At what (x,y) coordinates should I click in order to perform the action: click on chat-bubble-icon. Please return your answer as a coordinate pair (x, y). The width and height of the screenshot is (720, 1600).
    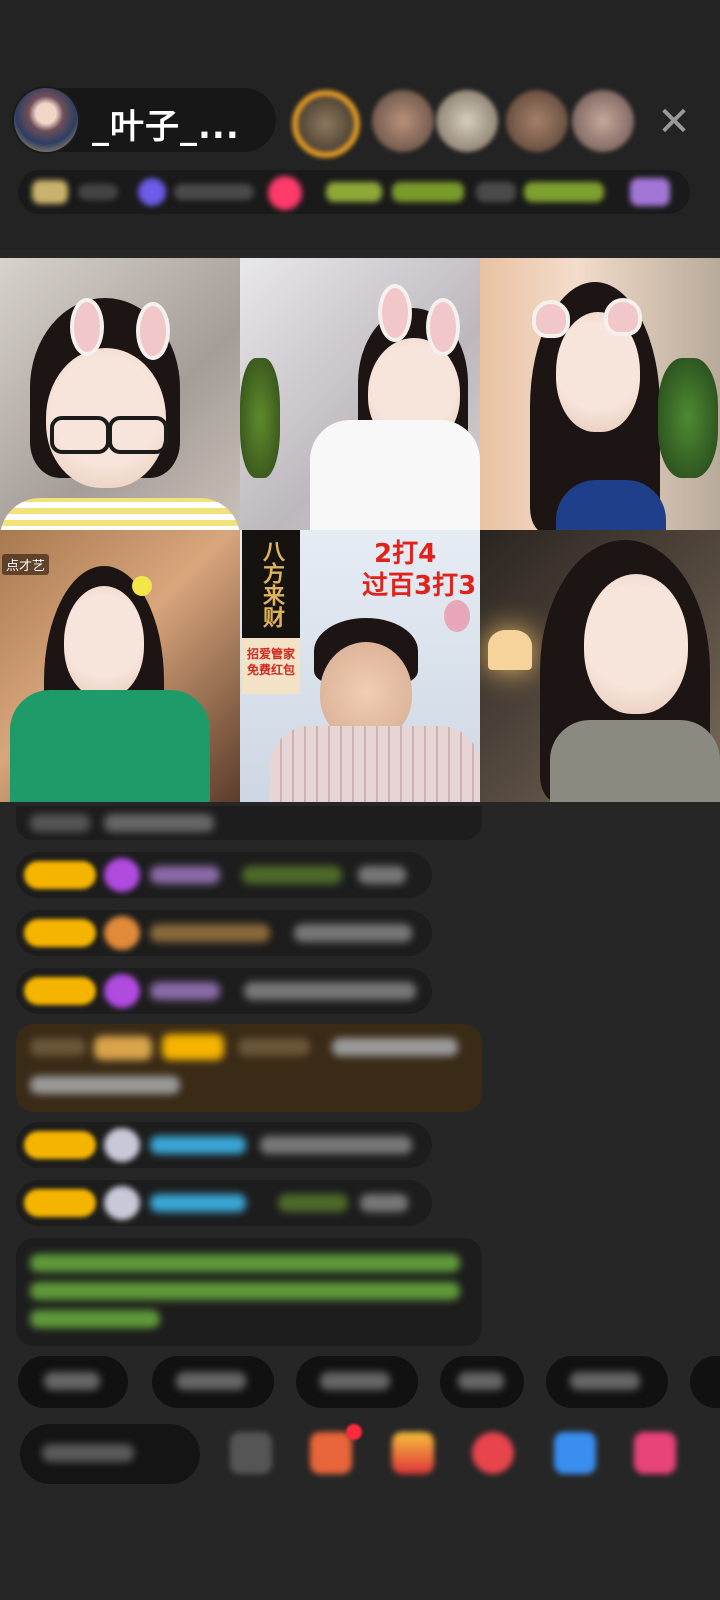
    Looking at the image, I should click on (575, 1453).